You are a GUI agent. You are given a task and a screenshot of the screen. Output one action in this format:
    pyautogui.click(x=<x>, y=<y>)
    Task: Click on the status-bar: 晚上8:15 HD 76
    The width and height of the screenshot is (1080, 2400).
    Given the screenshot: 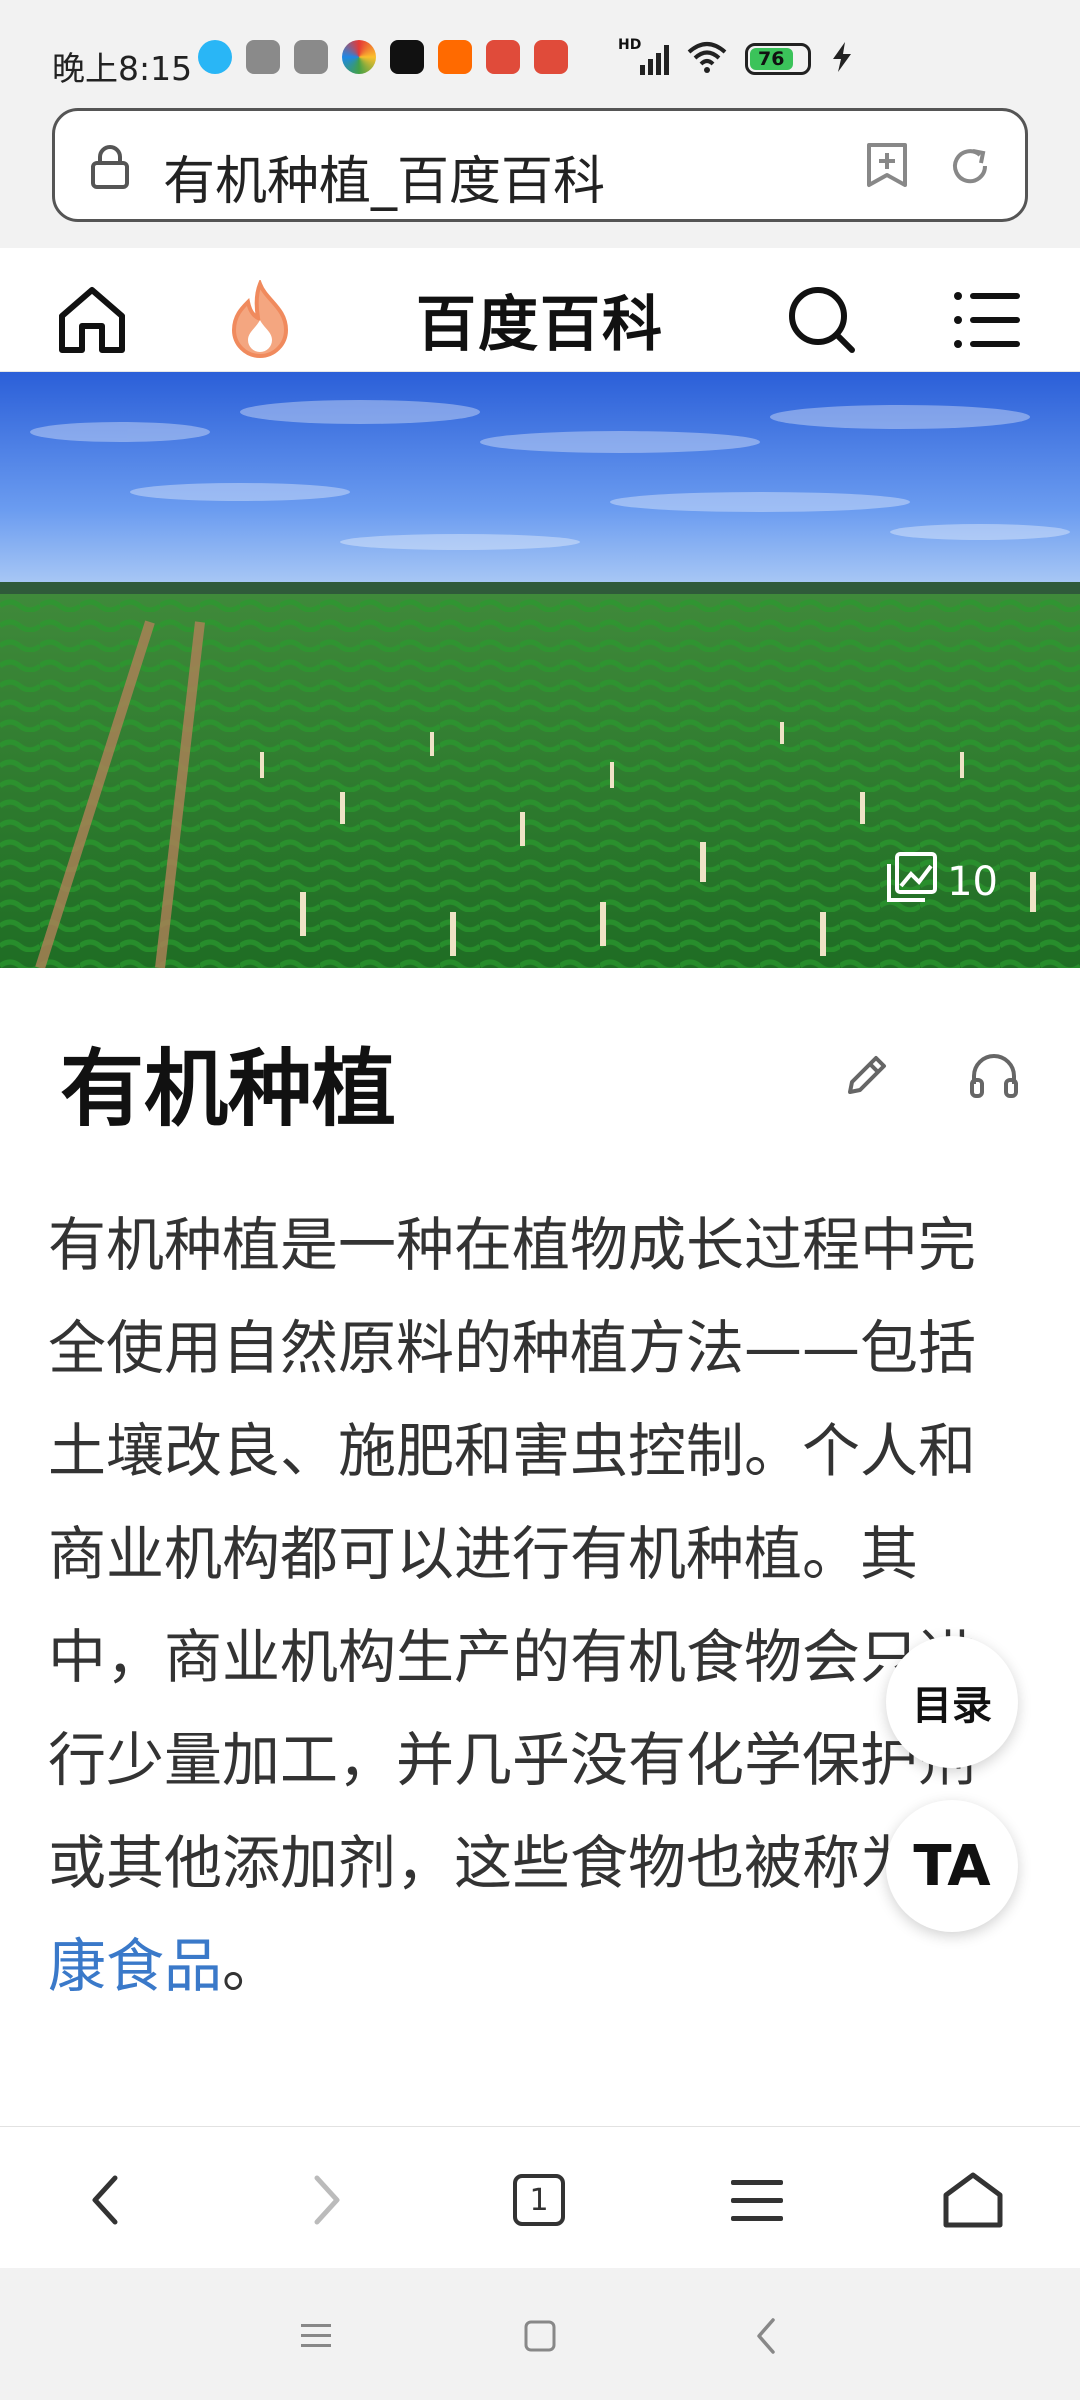 What is the action you would take?
    pyautogui.click(x=540, y=50)
    